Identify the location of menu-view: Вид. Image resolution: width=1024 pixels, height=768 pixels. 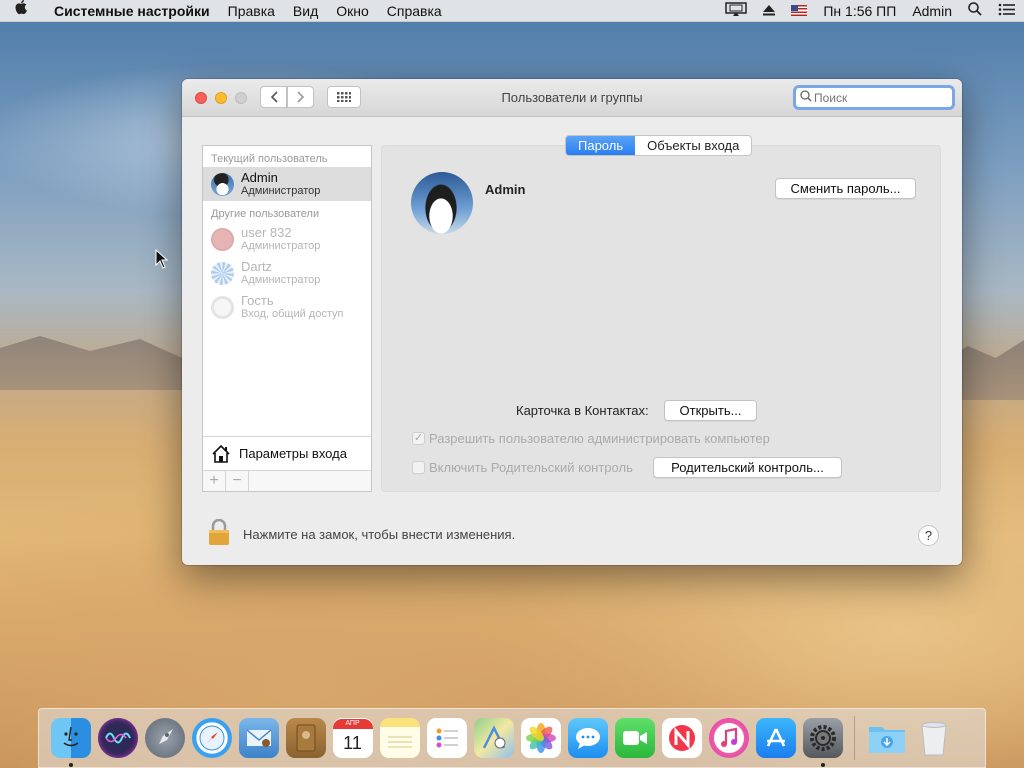
(305, 11).